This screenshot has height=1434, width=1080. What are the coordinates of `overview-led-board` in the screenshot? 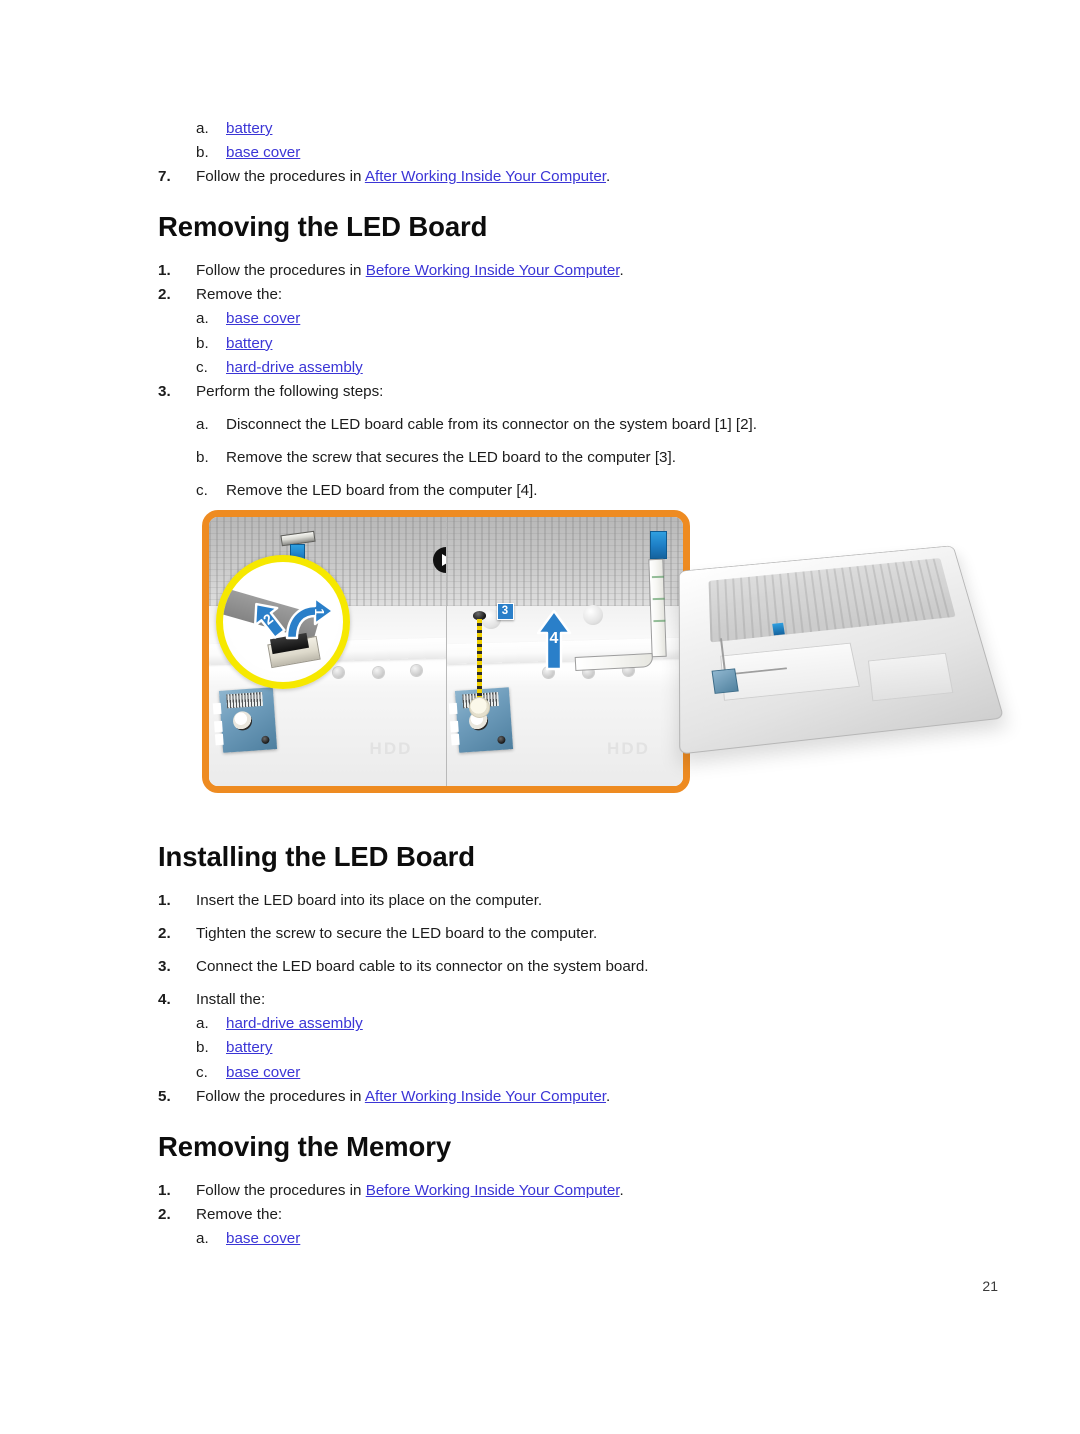 It's located at (725, 681).